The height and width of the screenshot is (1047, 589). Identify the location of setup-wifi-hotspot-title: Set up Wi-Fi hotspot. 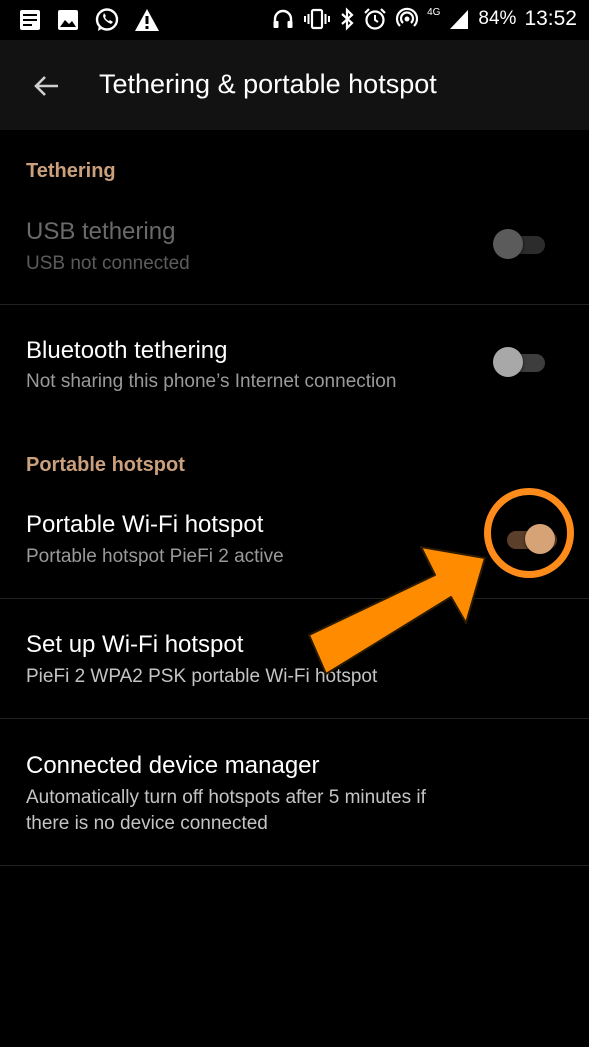
(135, 644).